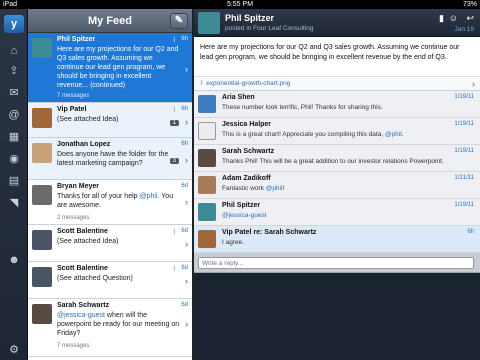 The height and width of the screenshot is (360, 480). Describe the element at coordinates (248, 83) in the screenshot. I see `attachment-name: exponential-growth-chart.png` at that location.